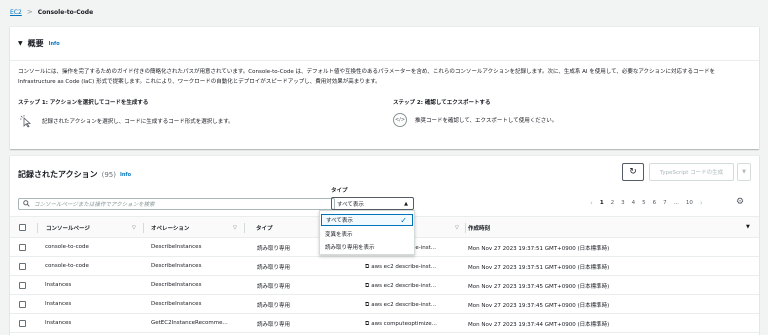 This screenshot has height=335, width=768. Describe the element at coordinates (400, 120) in the screenshot. I see `code-icon: </>` at that location.